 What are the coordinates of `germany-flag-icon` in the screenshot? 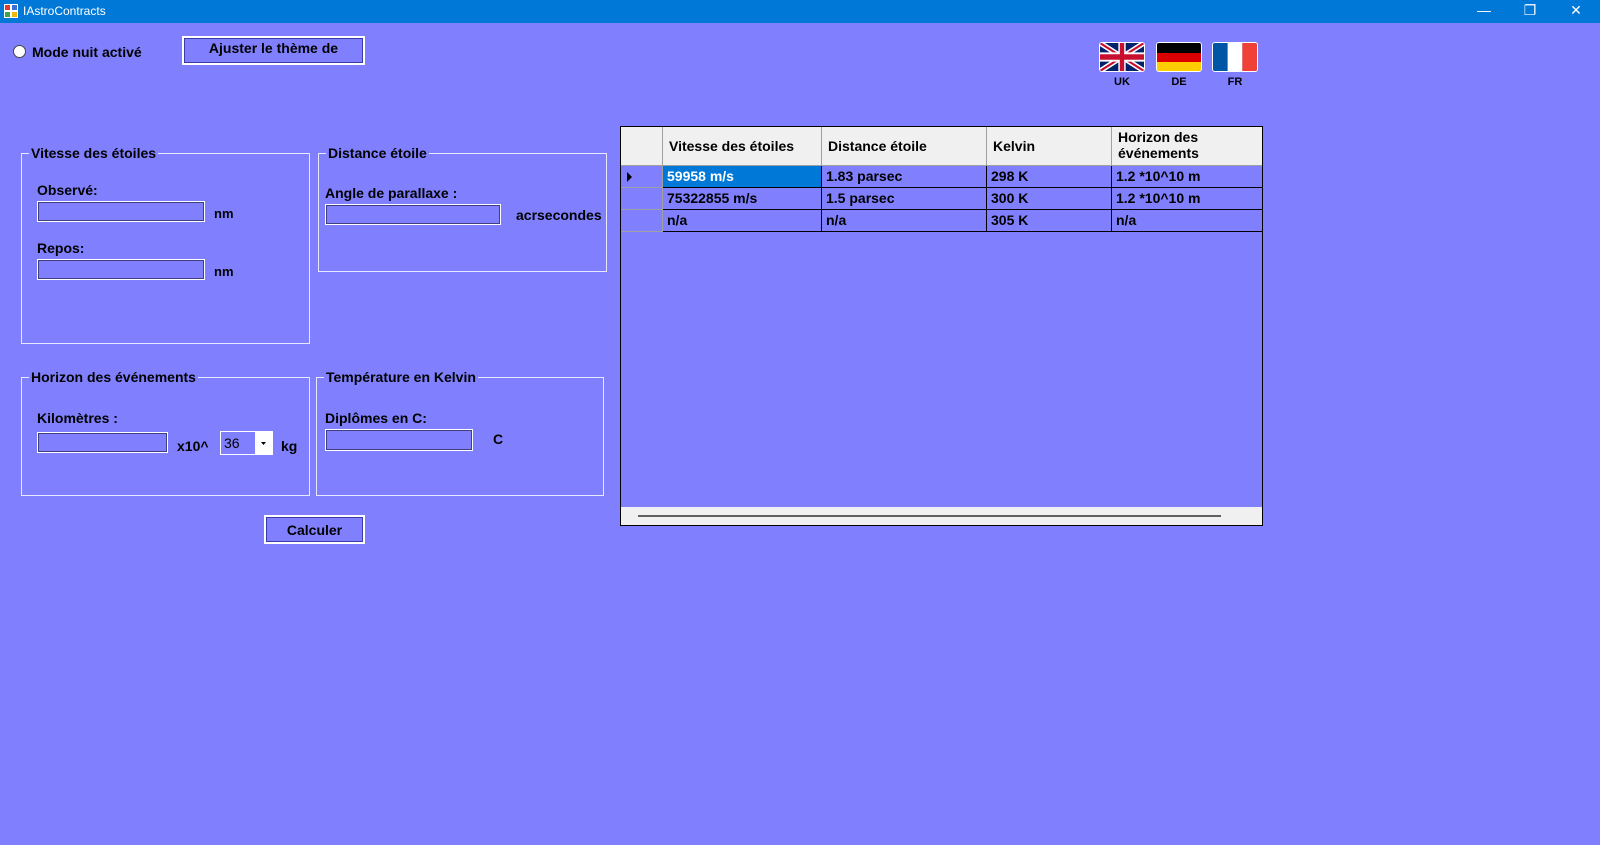 It's located at (1179, 57).